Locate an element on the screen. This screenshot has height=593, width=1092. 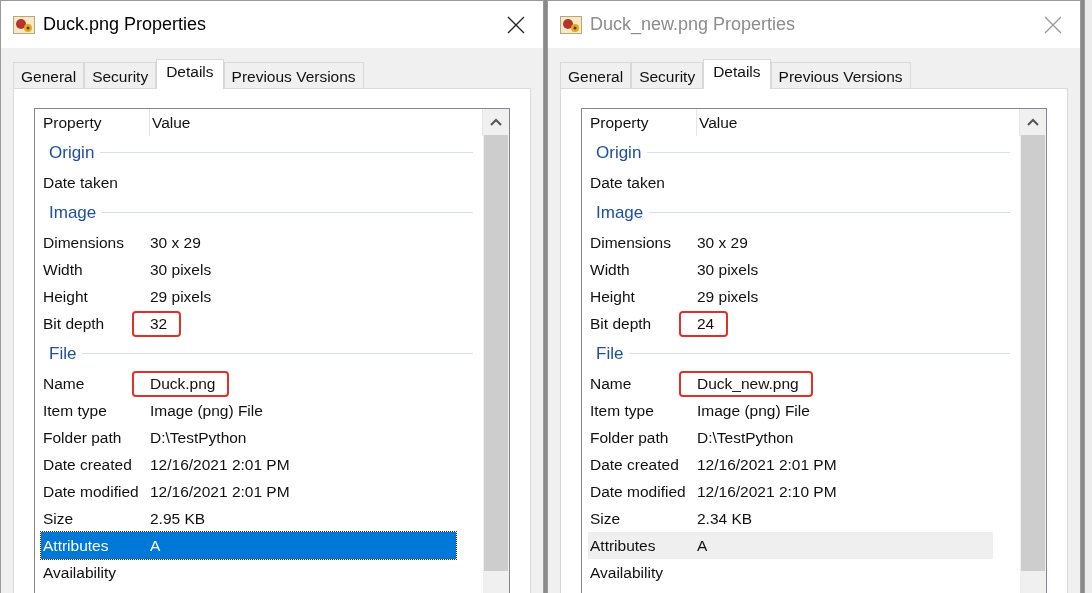
dialog-title: Duck.png Properties is located at coordinates (125, 24).